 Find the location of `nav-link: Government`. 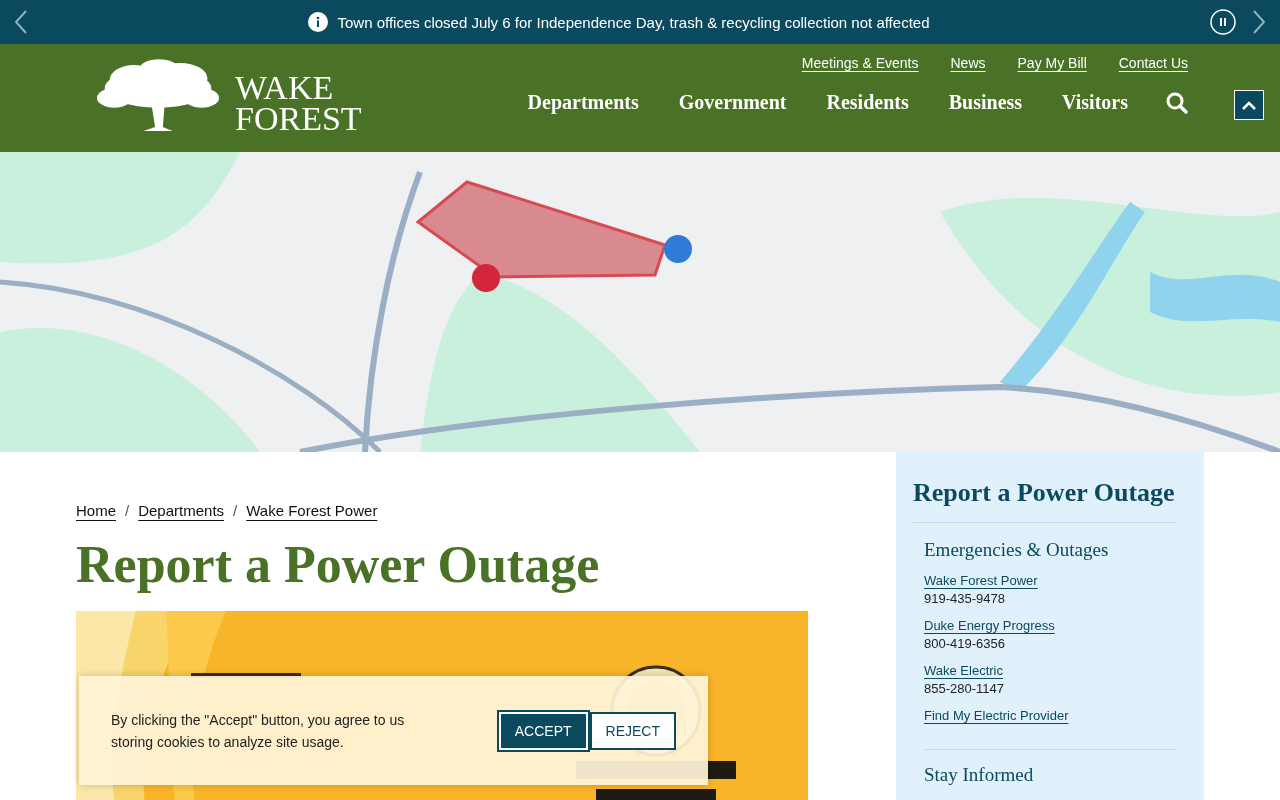

nav-link: Government is located at coordinates (732, 102).